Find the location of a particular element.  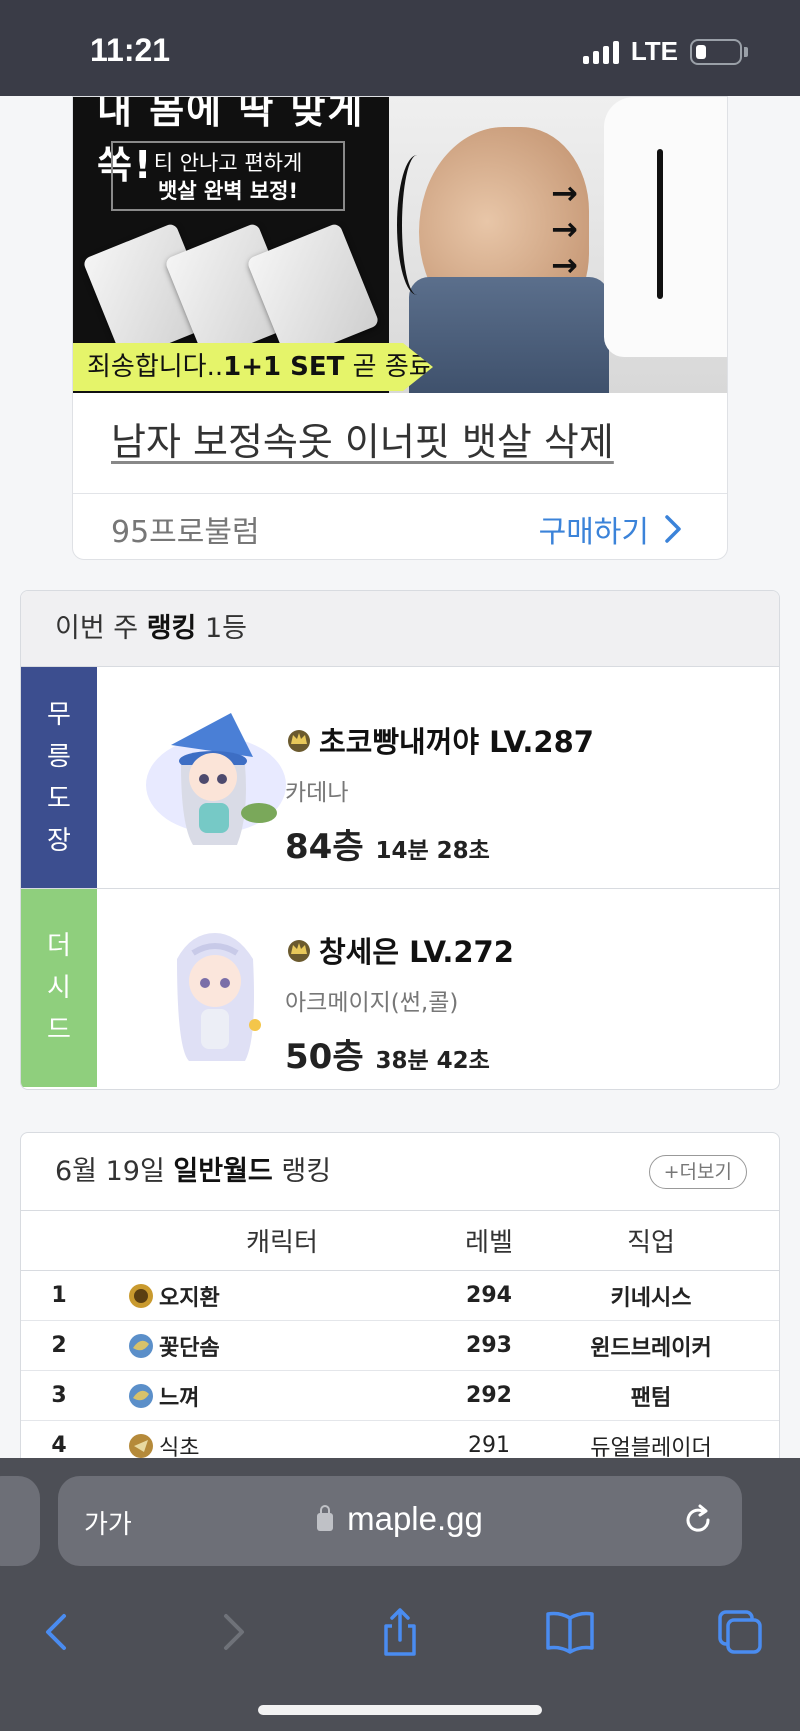

mureung-ranking-row: 무 릉 도 장 초코빵내꺼야 LV.287 카데나 84층 14분 28초 is located at coordinates (400, 778).